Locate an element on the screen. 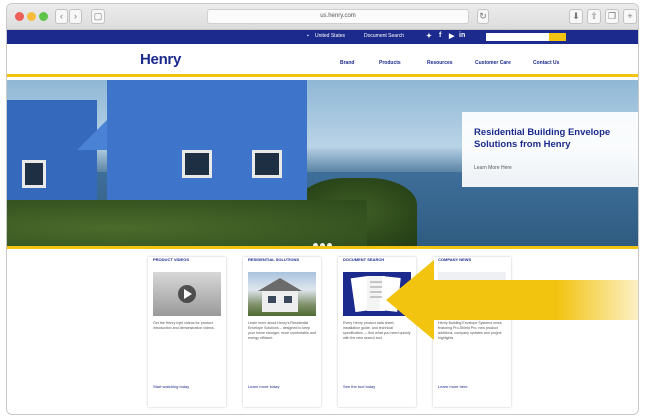  henry-logo: Henry is located at coordinates (160, 59).